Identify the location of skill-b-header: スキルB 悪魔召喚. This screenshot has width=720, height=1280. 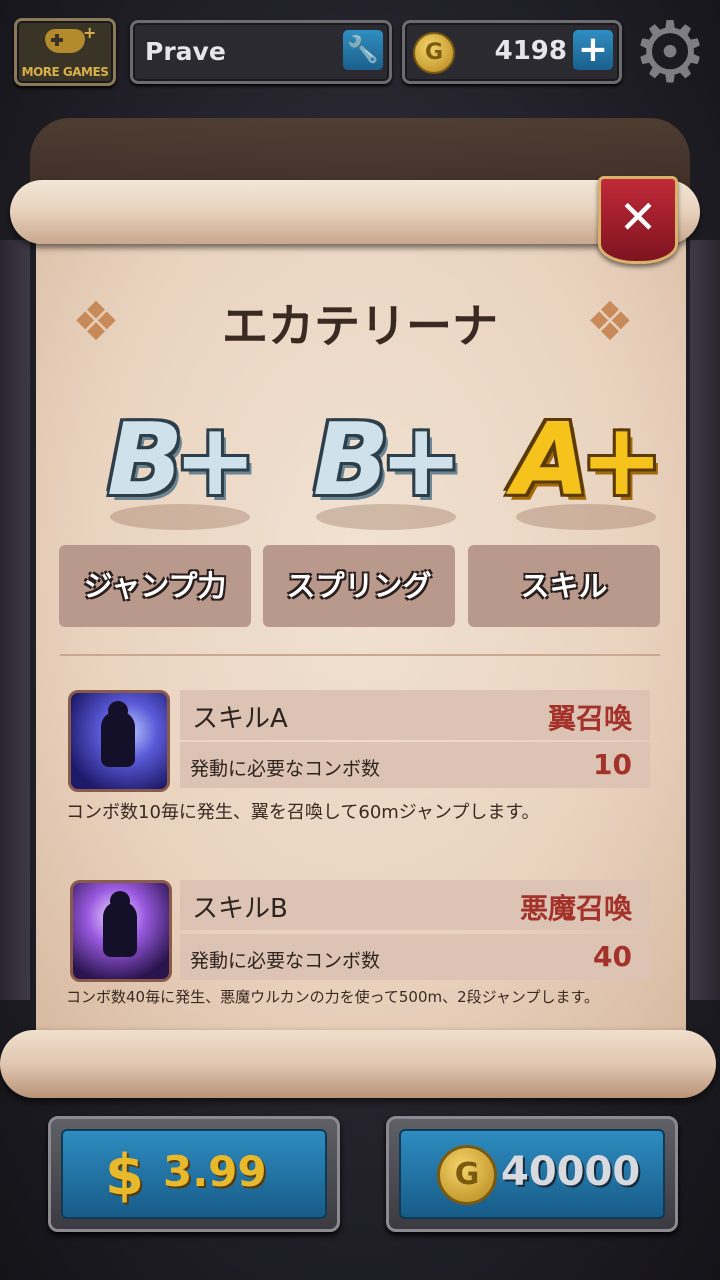
(415, 905).